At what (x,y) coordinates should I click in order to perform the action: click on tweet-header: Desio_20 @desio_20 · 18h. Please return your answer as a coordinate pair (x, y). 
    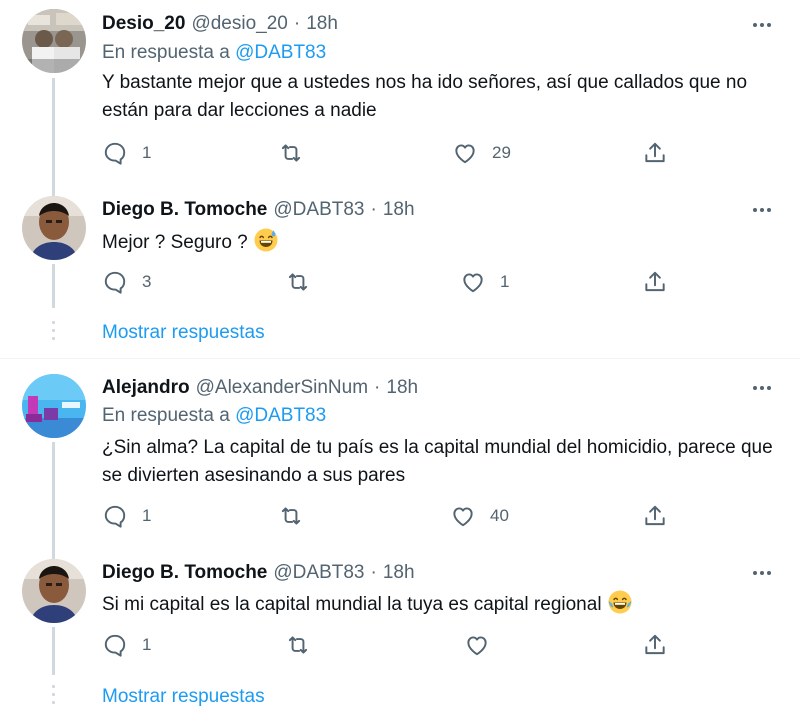
    Looking at the image, I should click on (220, 24).